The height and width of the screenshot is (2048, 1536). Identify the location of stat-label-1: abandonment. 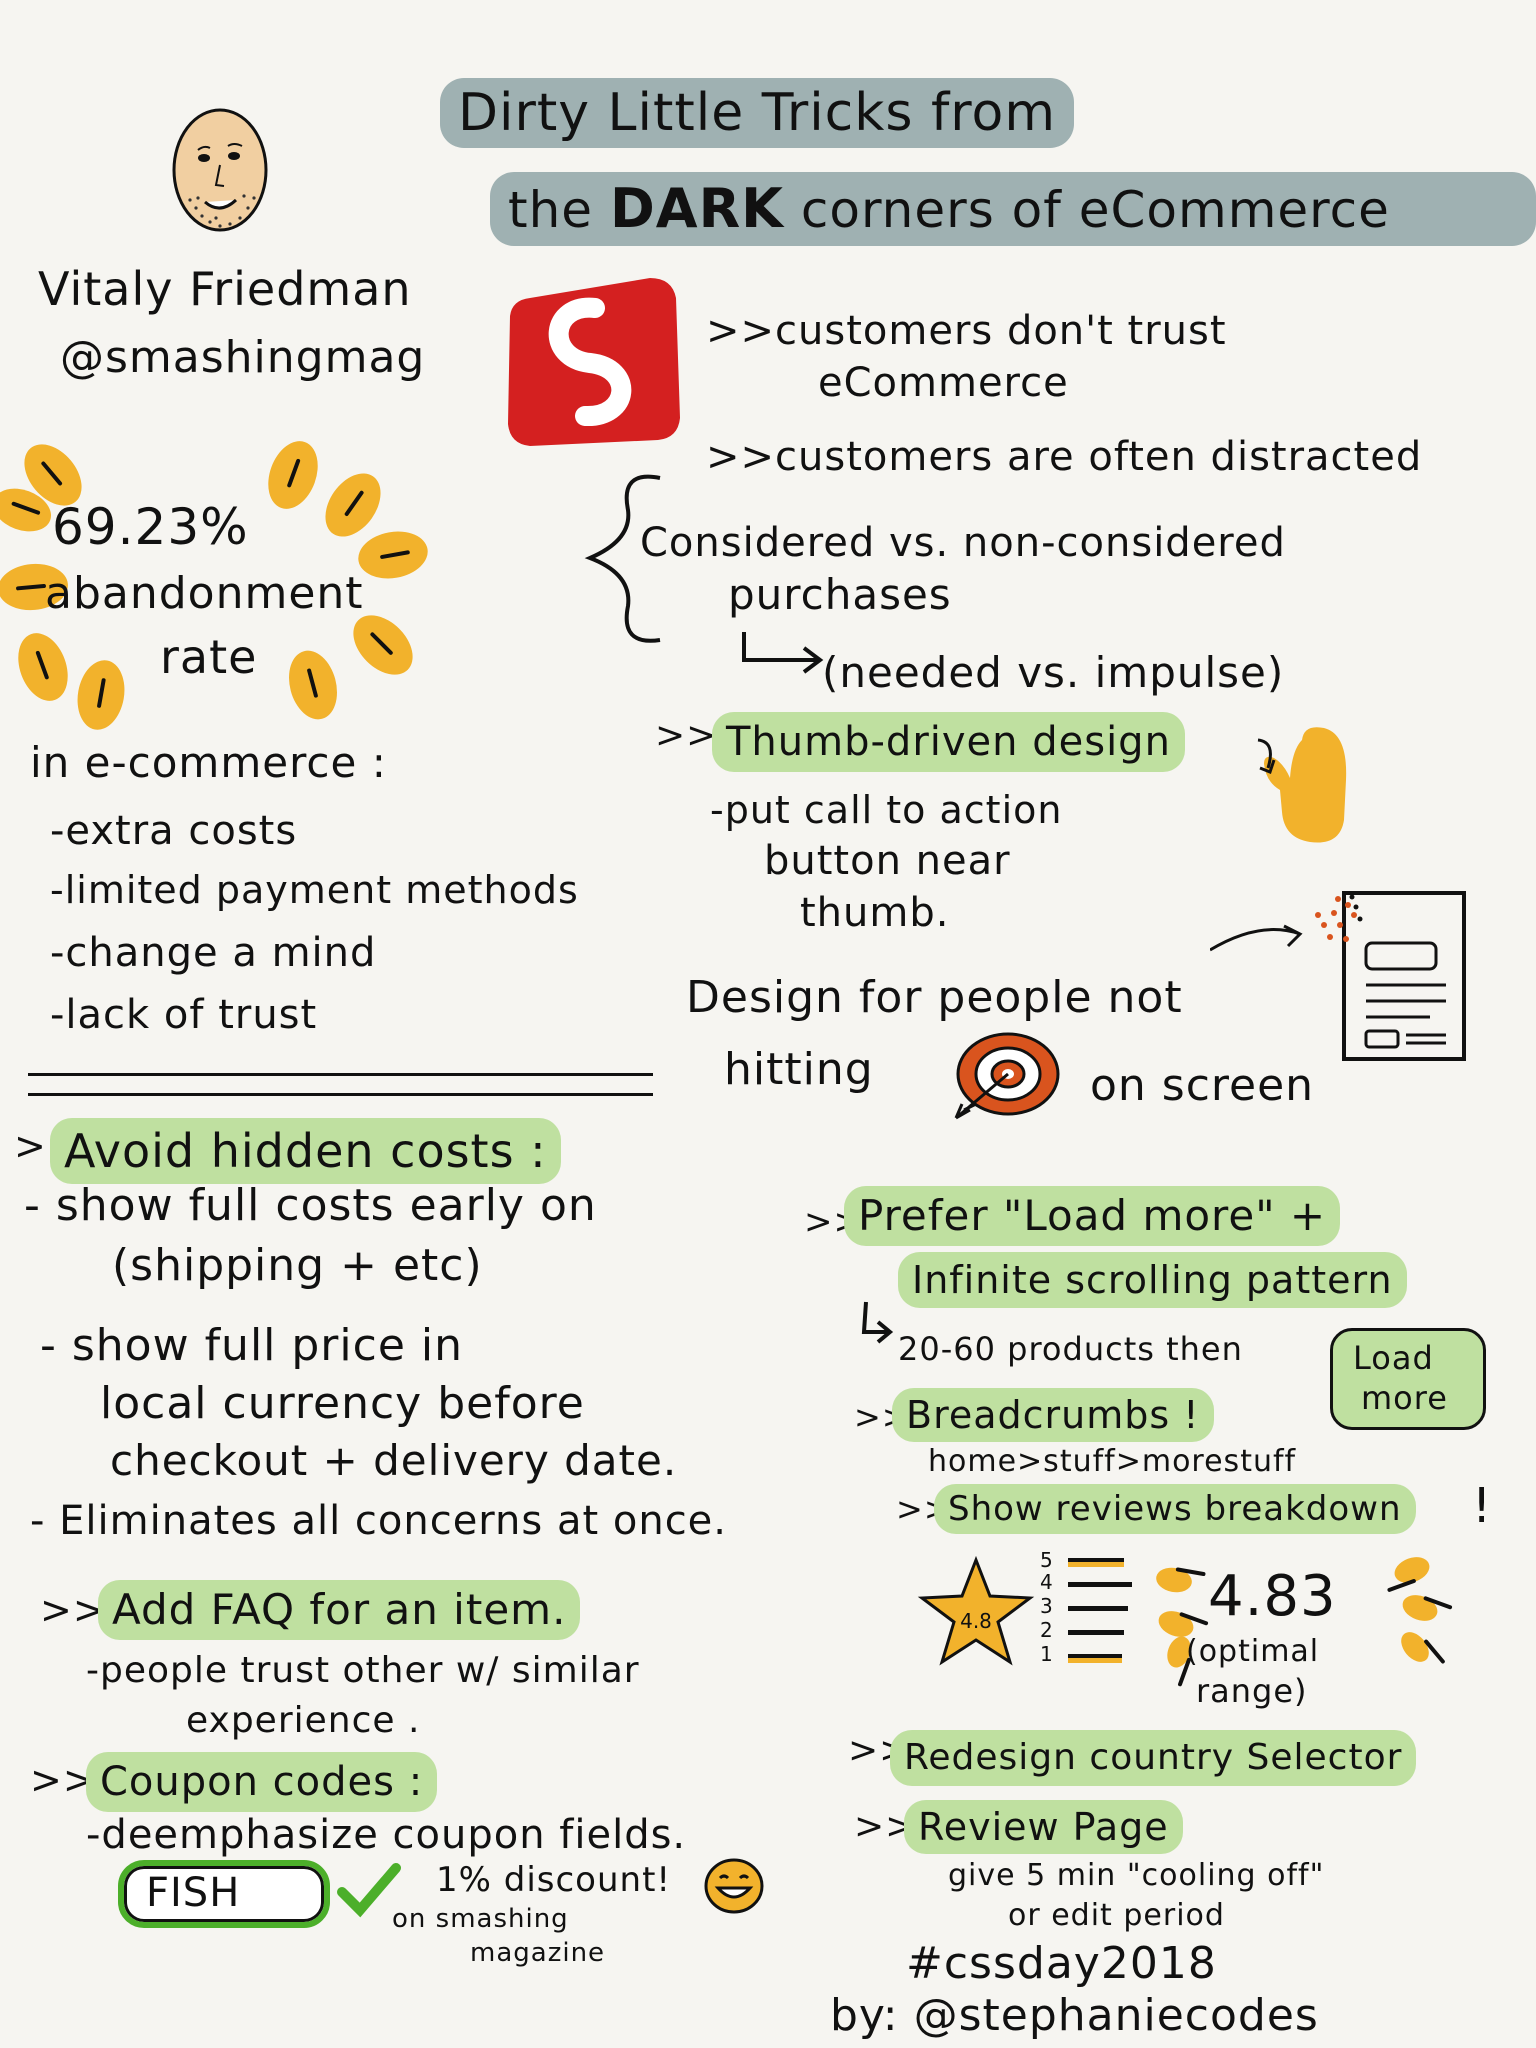
(204, 593).